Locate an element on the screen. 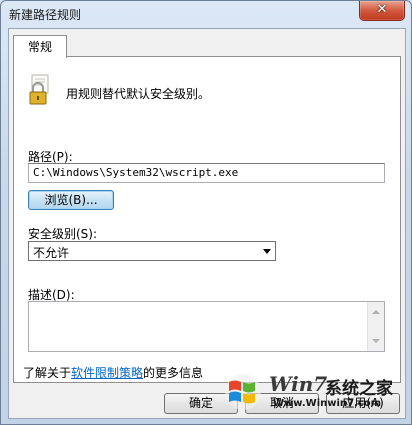  site-watermark: Win7 系统之家 Www.Winwin7.com is located at coordinates (312, 392).